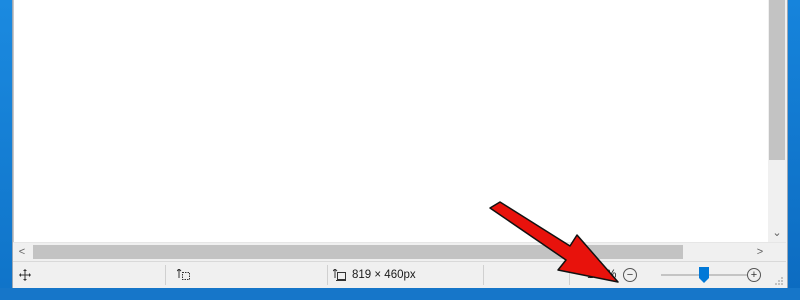  I want to click on selection-size-icon, so click(184, 275).